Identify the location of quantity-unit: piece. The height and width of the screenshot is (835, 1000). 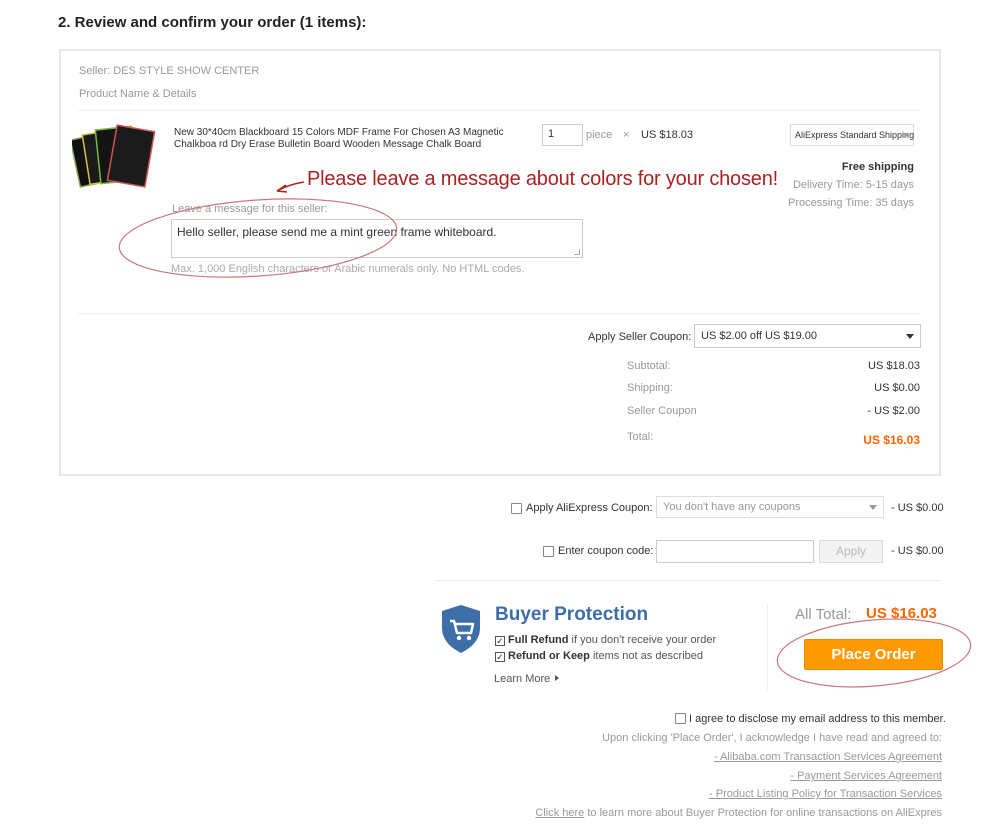
(599, 135).